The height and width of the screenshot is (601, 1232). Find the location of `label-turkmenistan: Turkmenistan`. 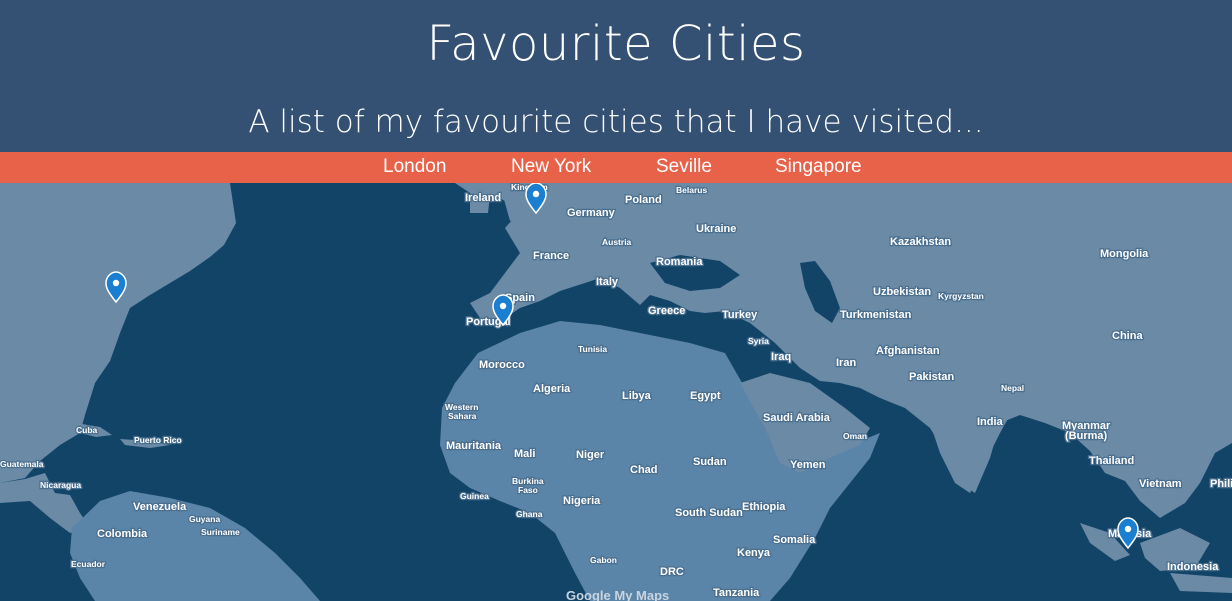

label-turkmenistan: Turkmenistan is located at coordinates (876, 315).